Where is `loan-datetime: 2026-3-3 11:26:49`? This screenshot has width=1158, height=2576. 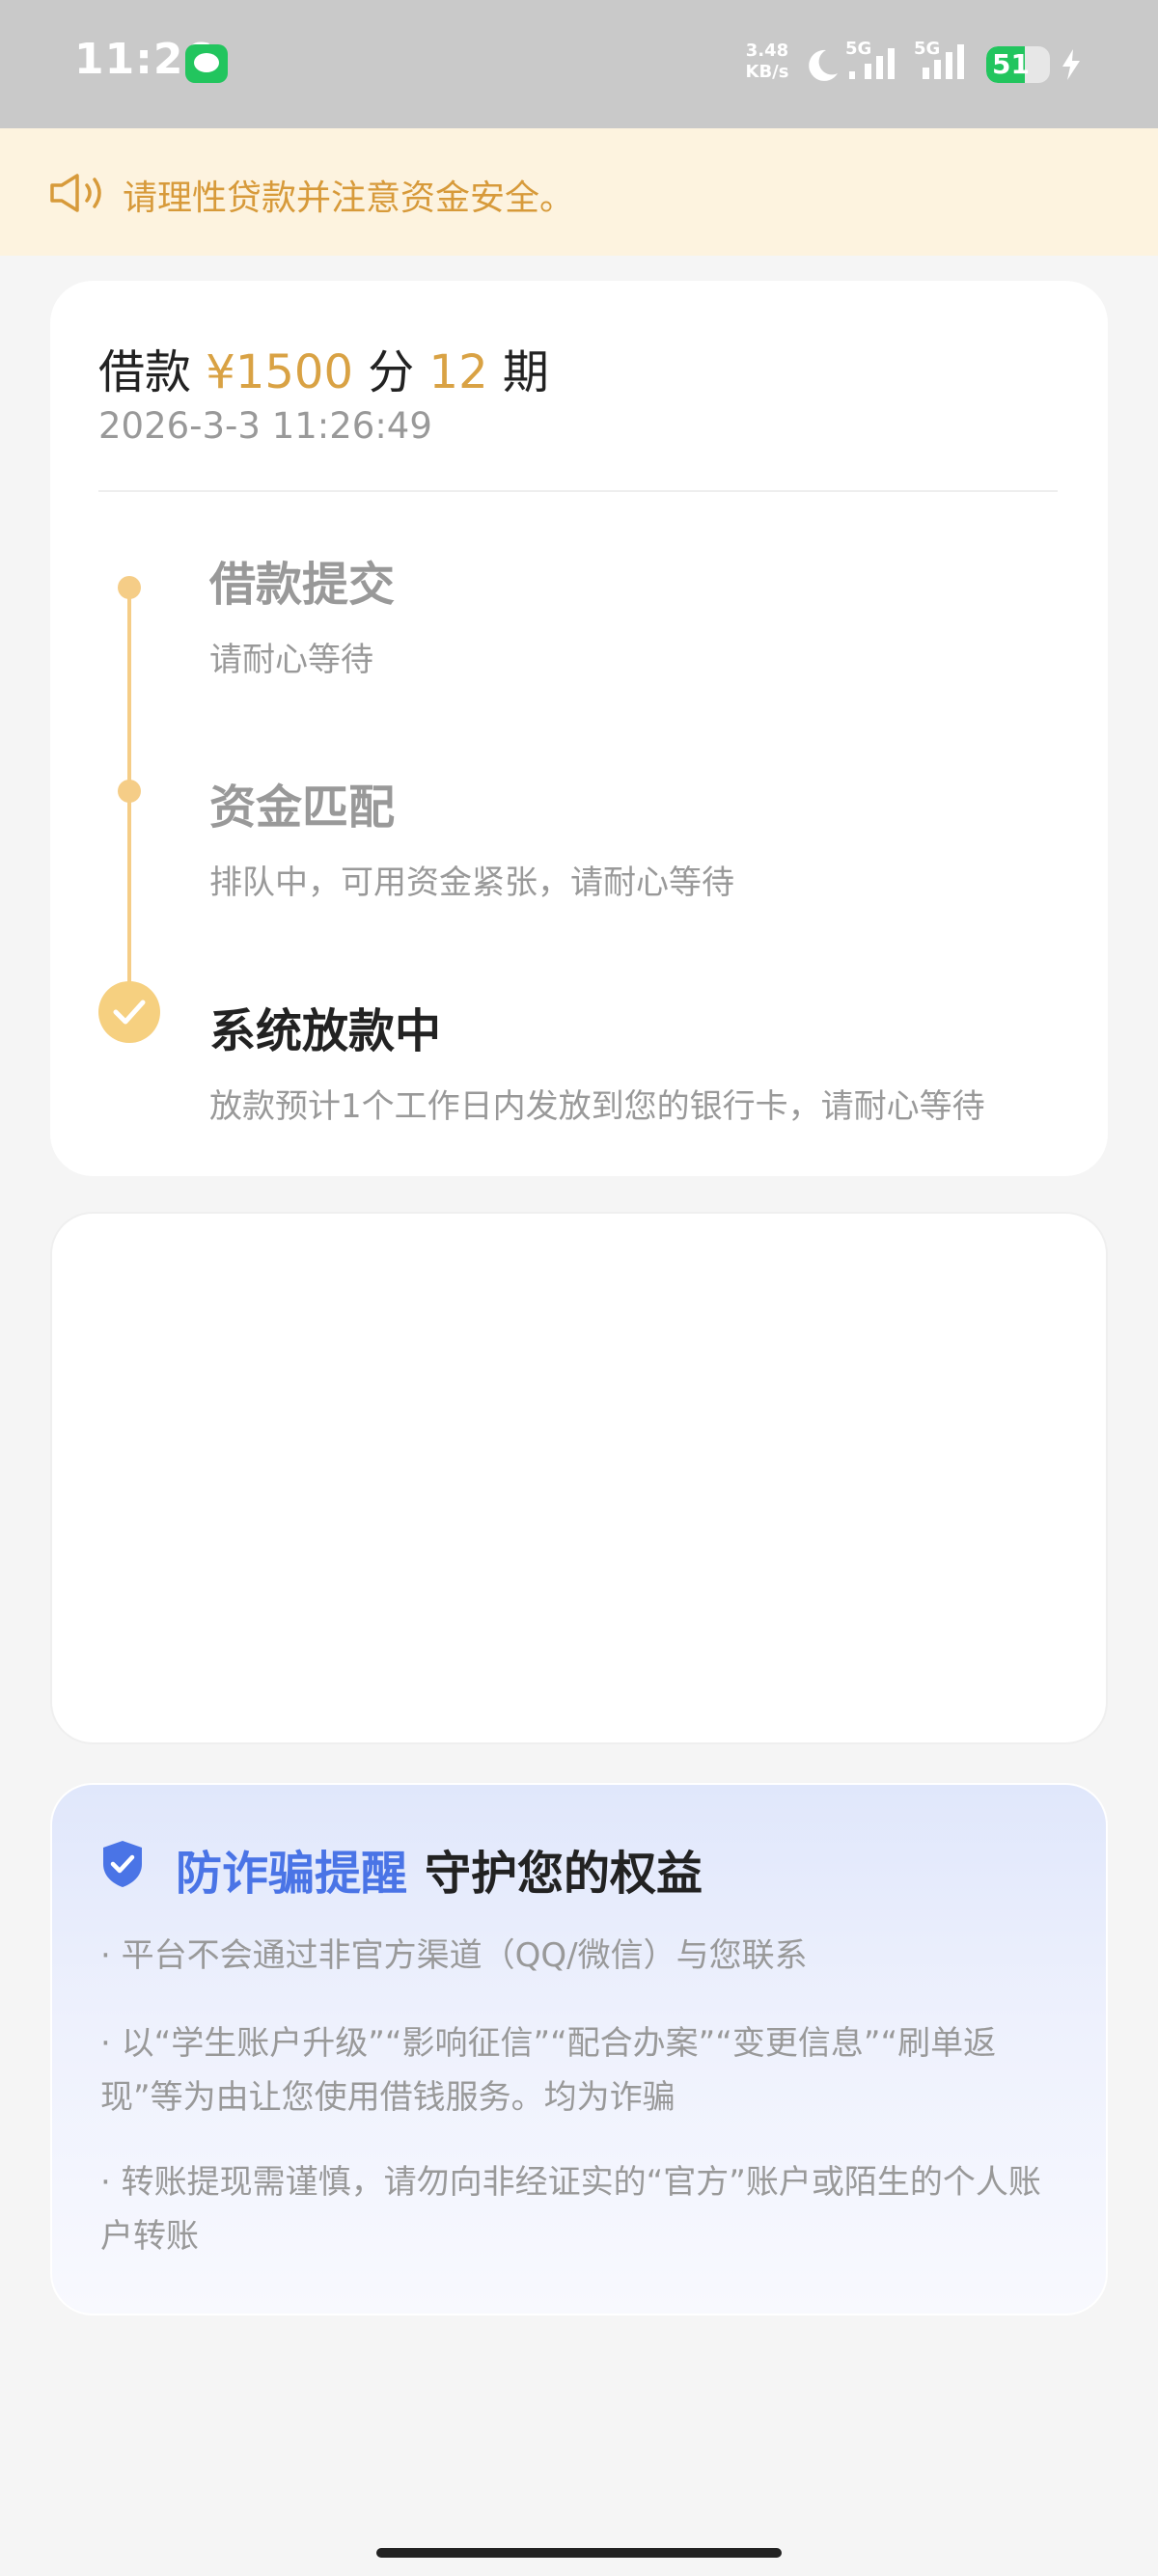
loan-datetime: 2026-3-3 11:26:49 is located at coordinates (265, 426).